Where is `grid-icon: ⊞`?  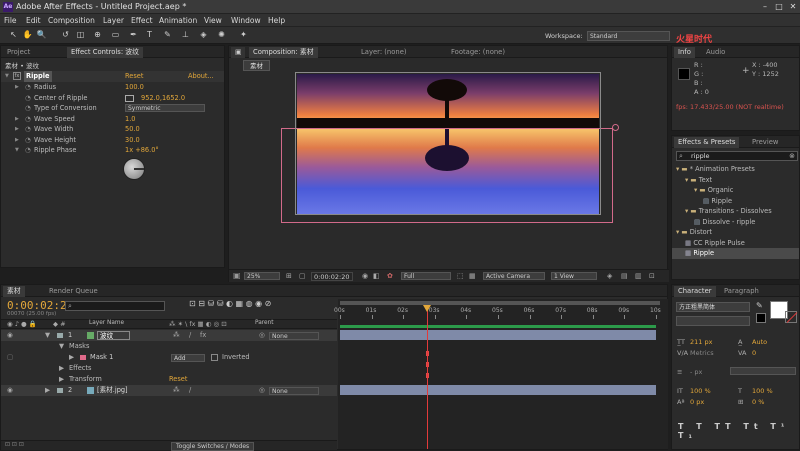
grid-icon: ⊞ is located at coordinates (289, 276).